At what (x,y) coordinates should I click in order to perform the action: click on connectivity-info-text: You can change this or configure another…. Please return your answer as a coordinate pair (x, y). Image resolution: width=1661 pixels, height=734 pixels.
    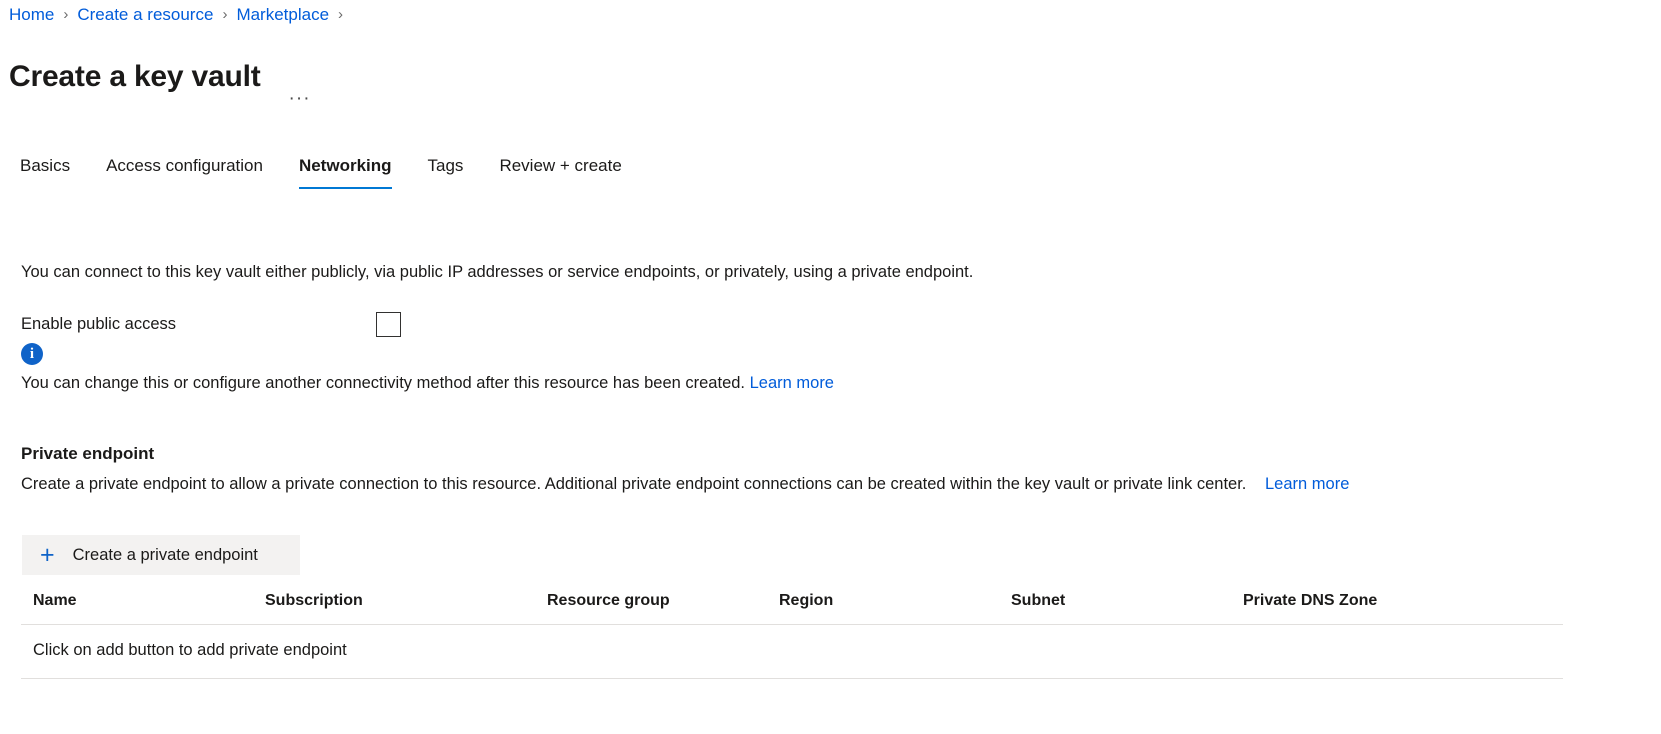
    Looking at the image, I should click on (521, 383).